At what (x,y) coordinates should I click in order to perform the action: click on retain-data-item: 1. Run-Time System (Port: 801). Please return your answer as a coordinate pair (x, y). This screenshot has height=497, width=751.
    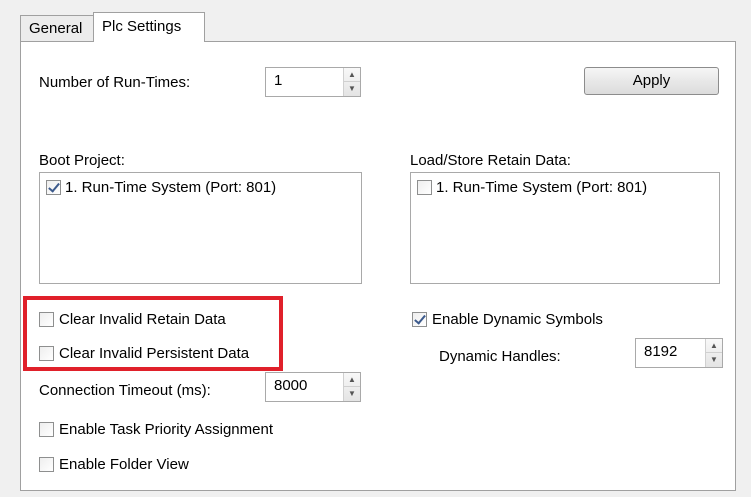
    Looking at the image, I should click on (532, 187).